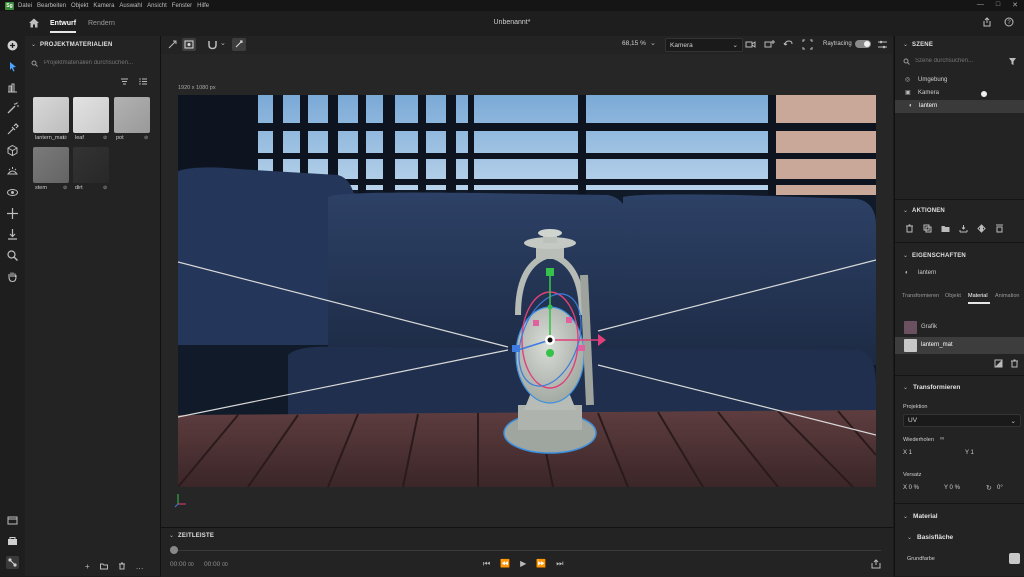  I want to click on add-icon, so click(12, 45).